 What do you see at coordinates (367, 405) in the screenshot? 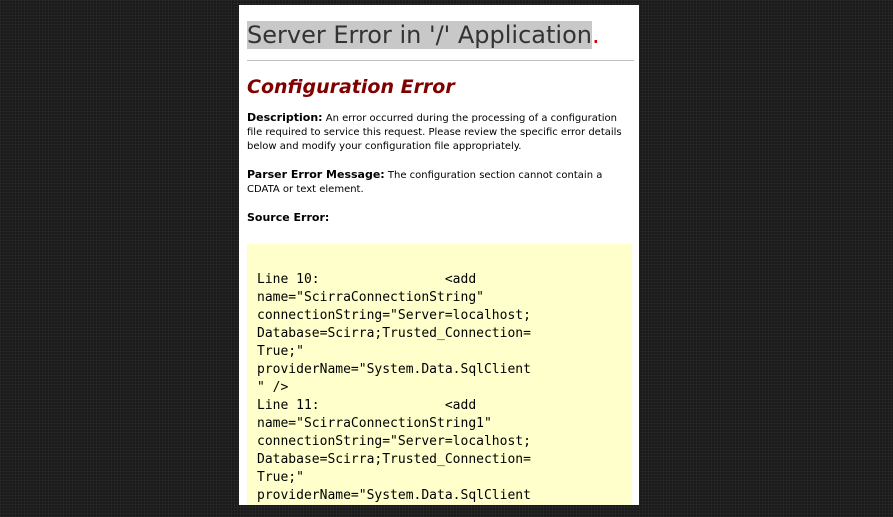
I see `code-line: Line 11: <add` at bounding box center [367, 405].